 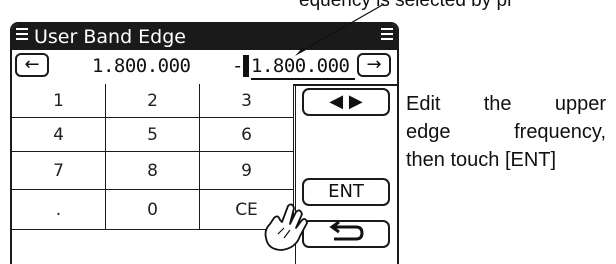 What do you see at coordinates (59, 210) in the screenshot?
I see `key-decimal: .` at bounding box center [59, 210].